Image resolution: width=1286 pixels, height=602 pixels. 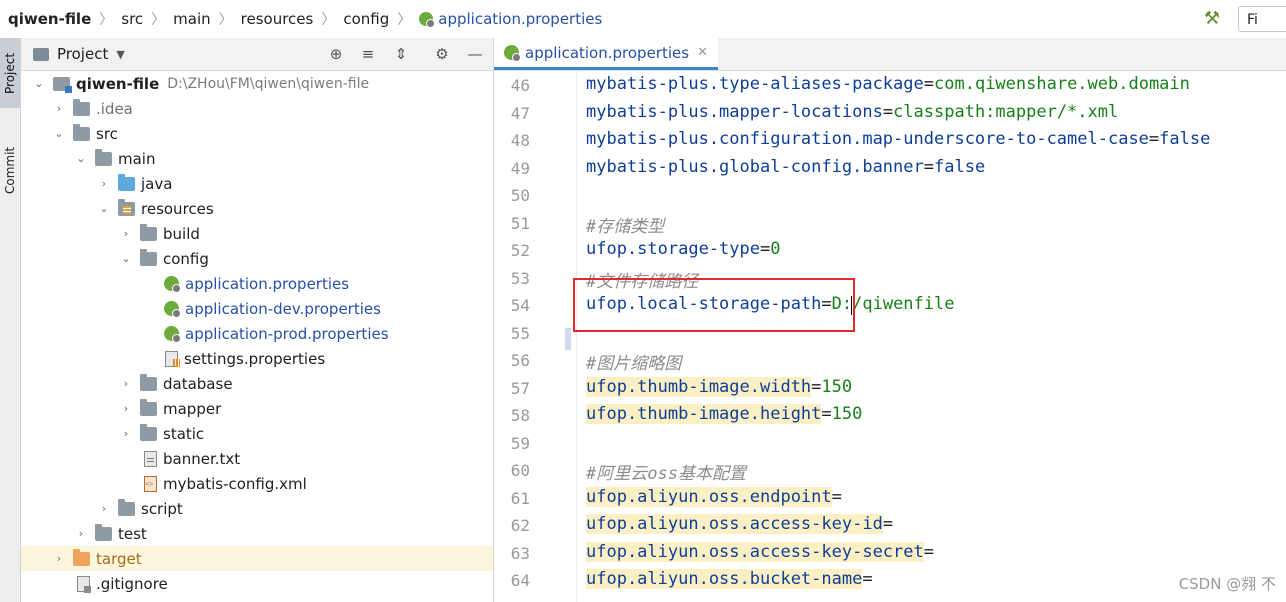 I want to click on minimize-icon: —, so click(x=475, y=54).